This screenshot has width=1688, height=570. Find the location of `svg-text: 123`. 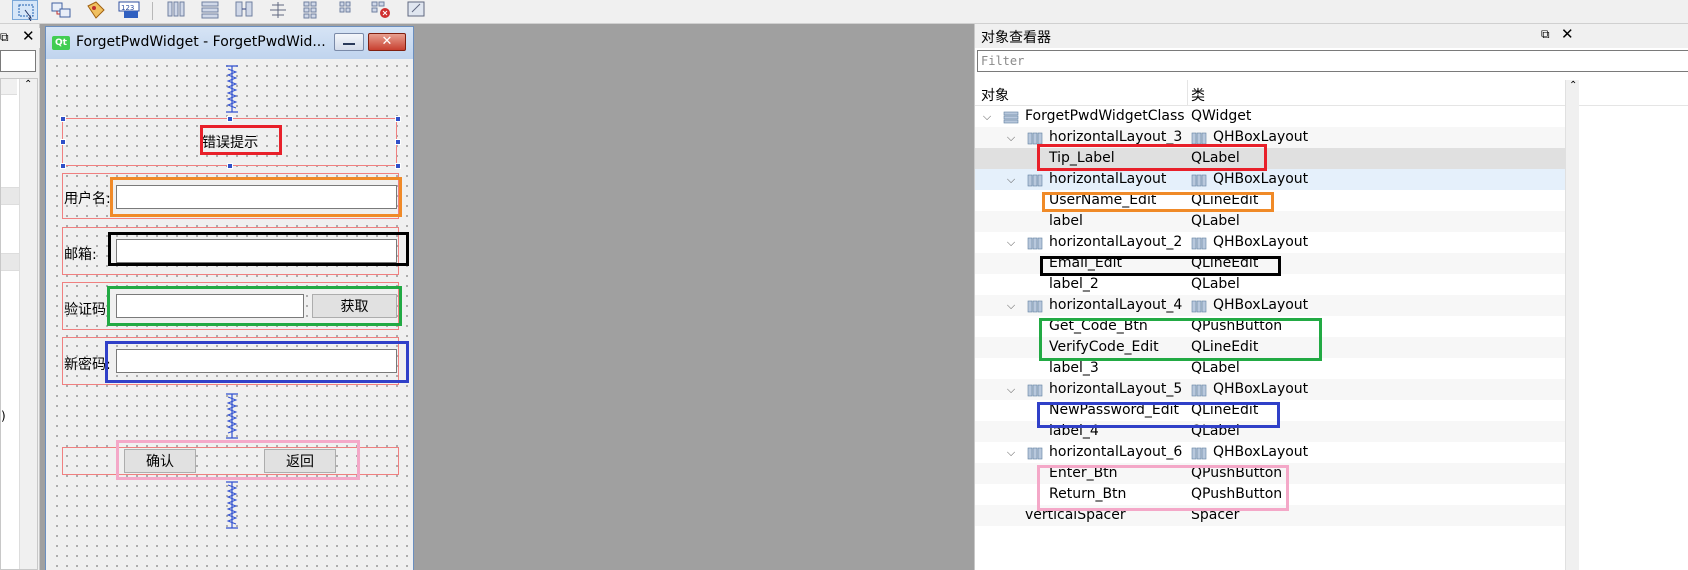

svg-text: 123 is located at coordinates (127, 8).